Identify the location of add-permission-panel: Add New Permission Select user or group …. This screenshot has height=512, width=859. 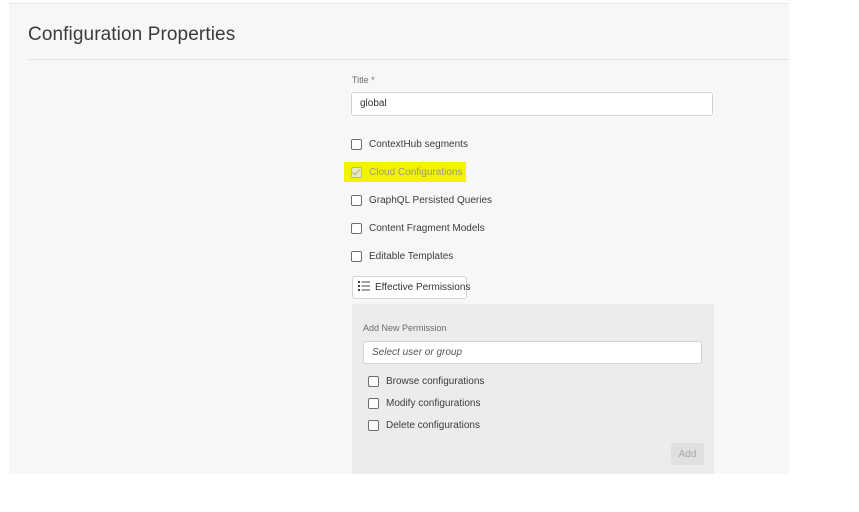
(533, 389).